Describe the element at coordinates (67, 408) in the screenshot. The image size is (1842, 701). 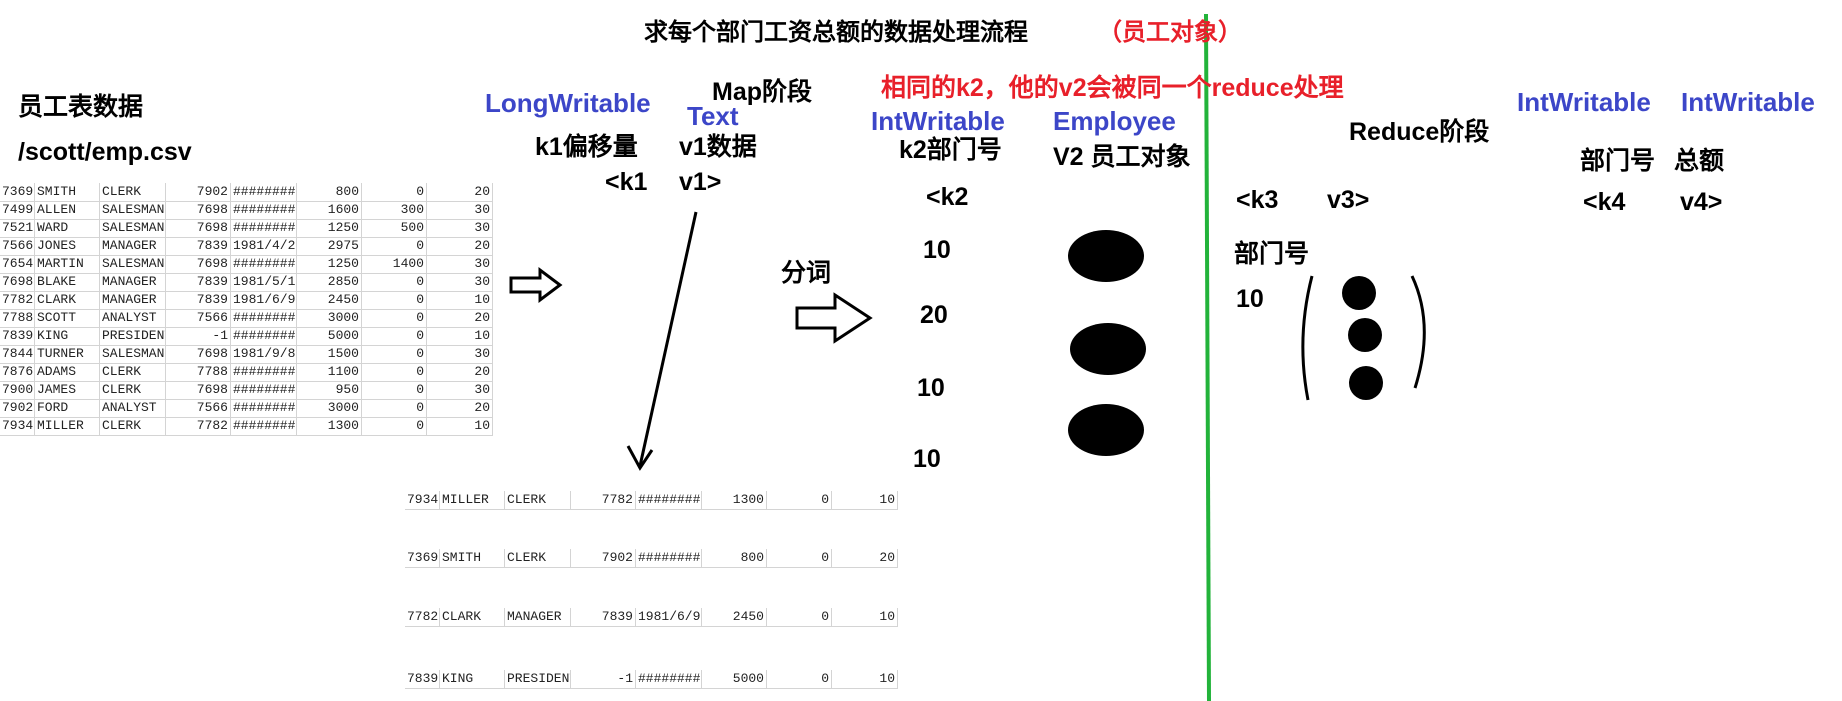
I see `table-cell: FORD` at that location.